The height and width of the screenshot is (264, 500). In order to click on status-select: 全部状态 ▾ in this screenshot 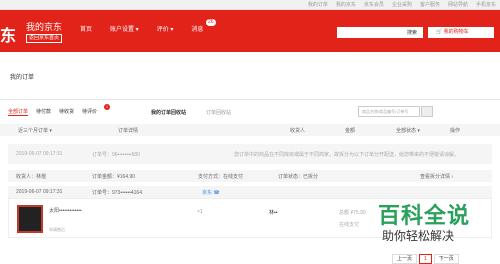, I will do `click(408, 130)`.